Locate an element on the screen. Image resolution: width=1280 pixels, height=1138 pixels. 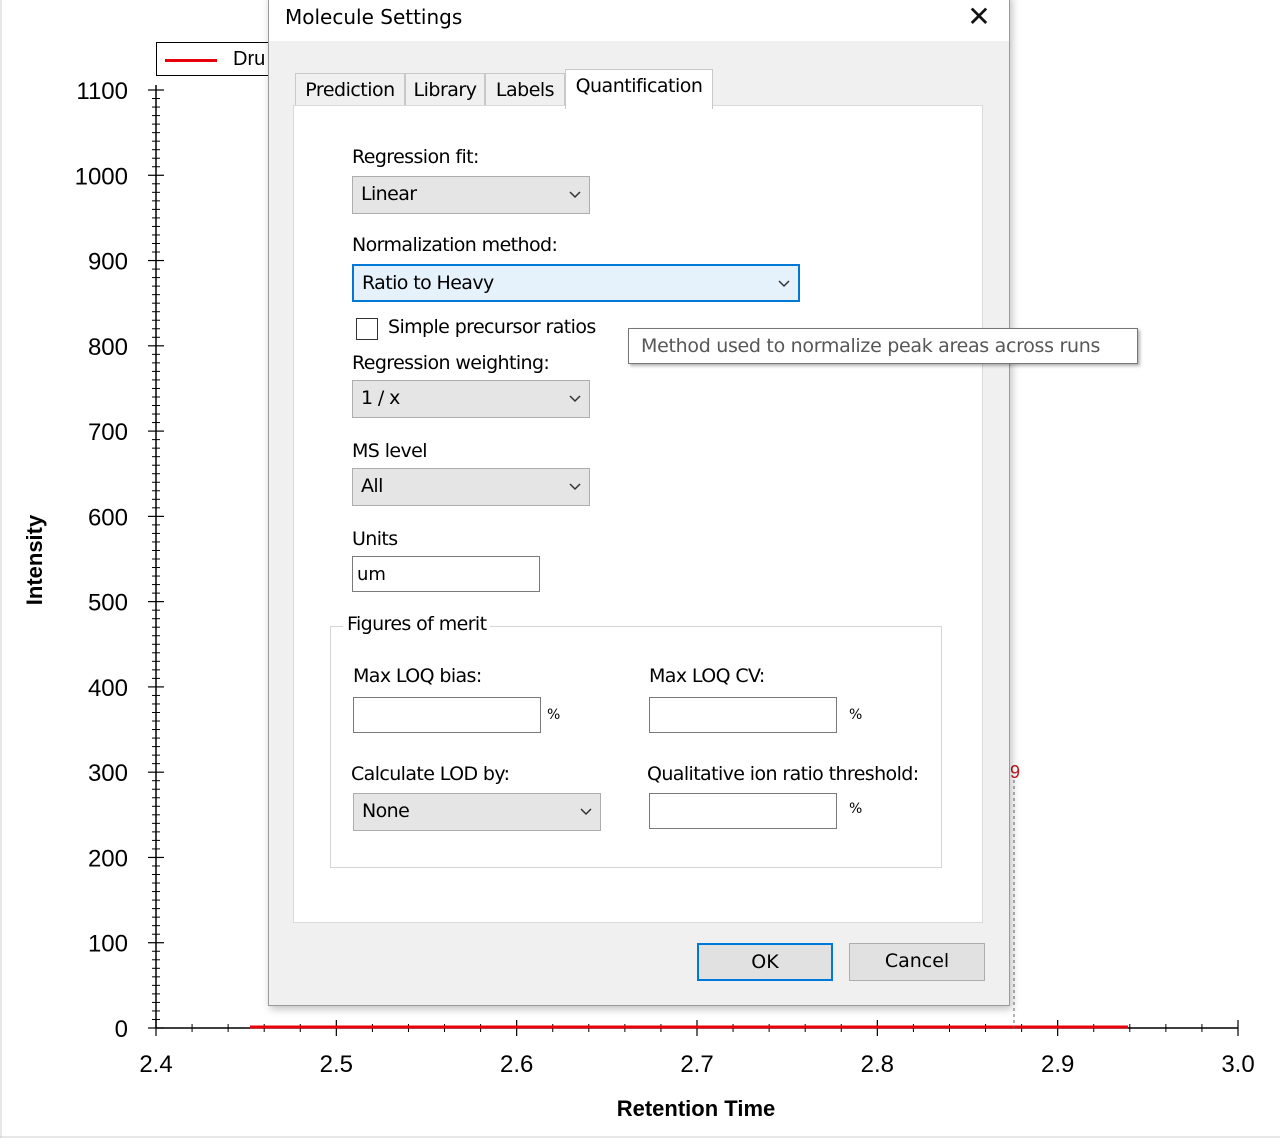
cancel-button: Cancel is located at coordinates (917, 962).